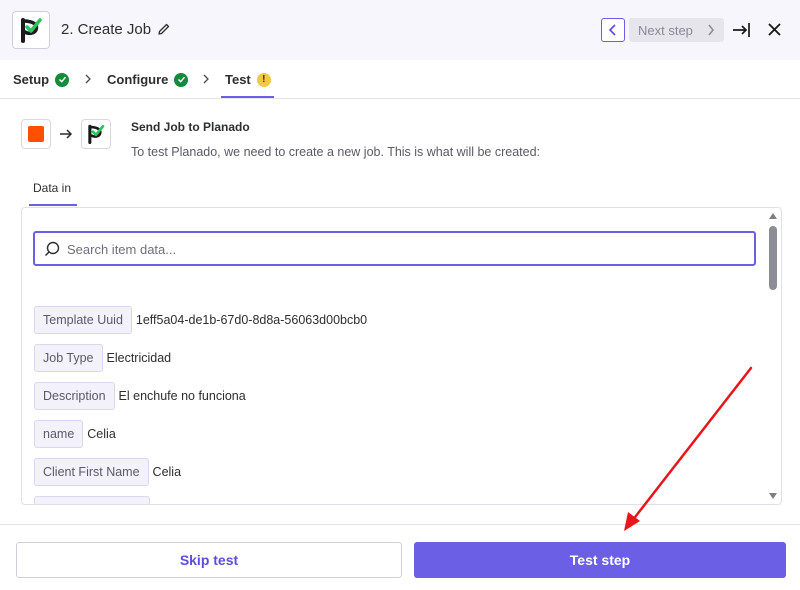  I want to click on scrollbar-thumb, so click(773, 258).